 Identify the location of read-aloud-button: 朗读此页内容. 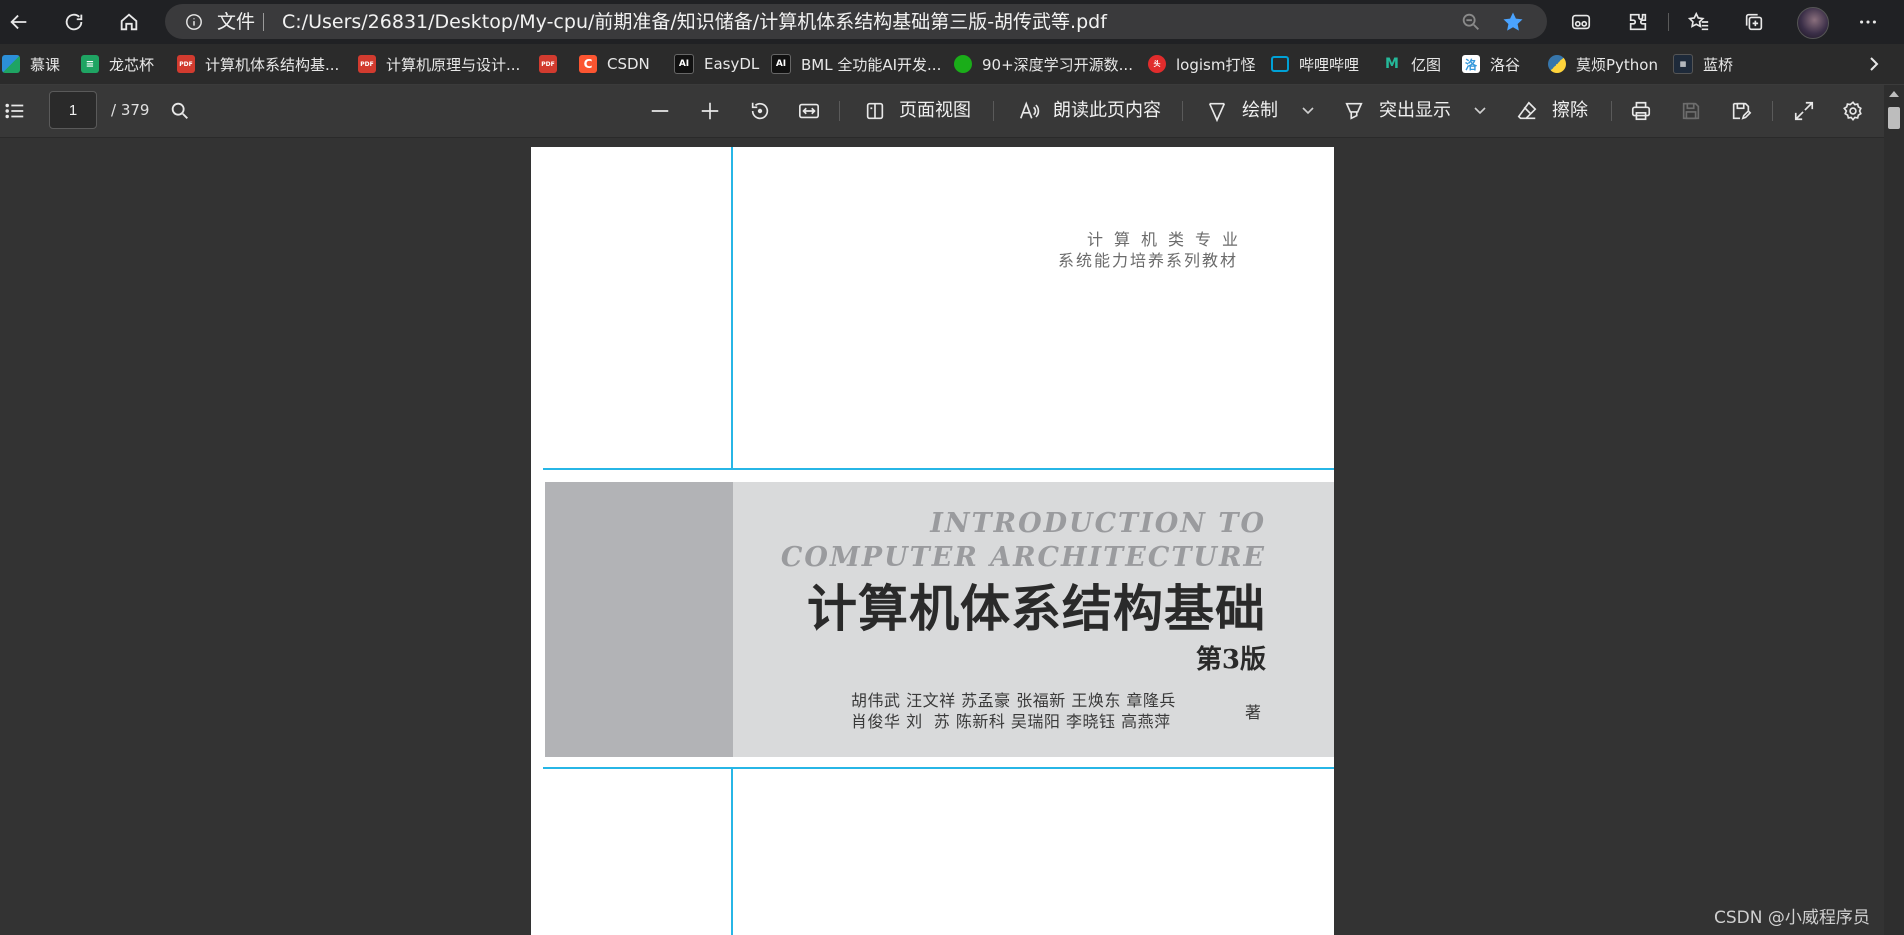
(1107, 111).